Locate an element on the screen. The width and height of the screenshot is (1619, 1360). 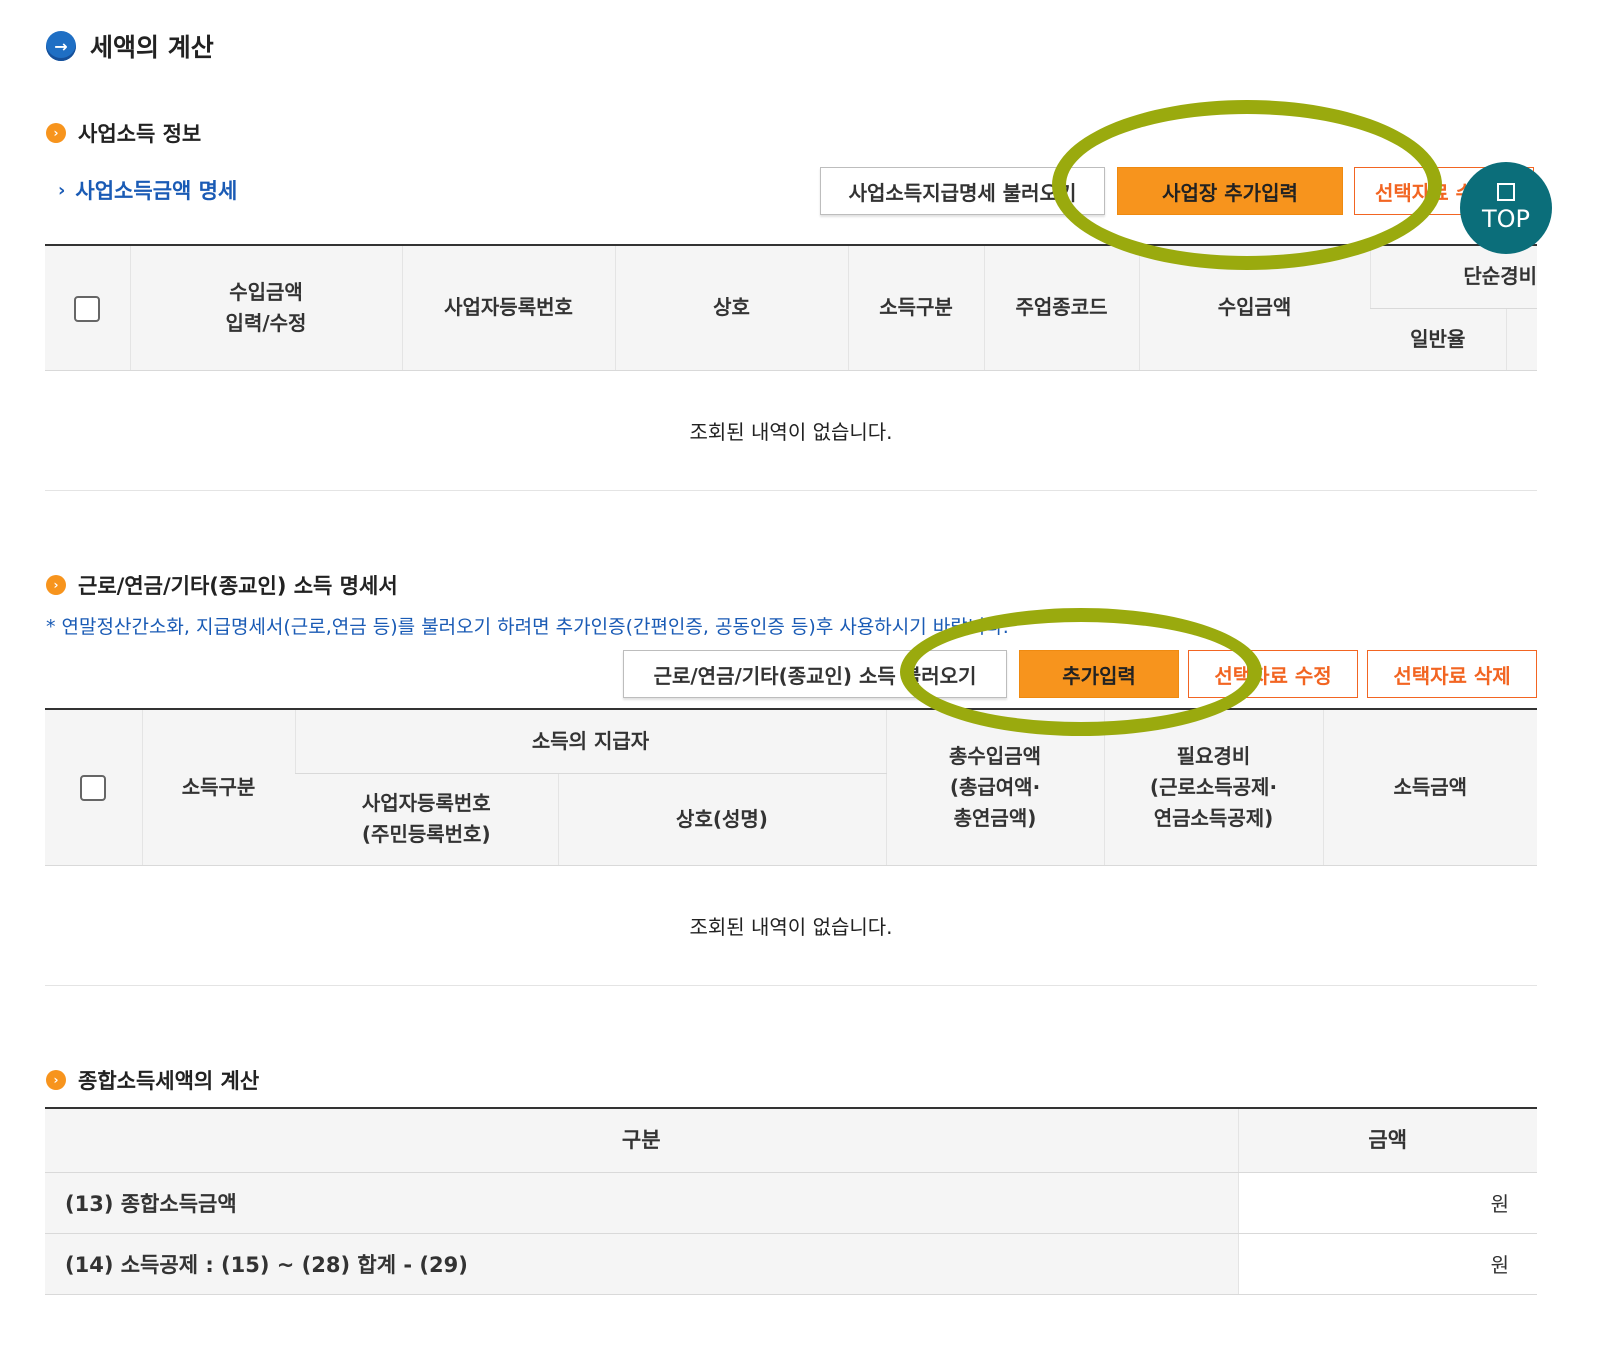
arrow-right-icon: → is located at coordinates (61, 46).